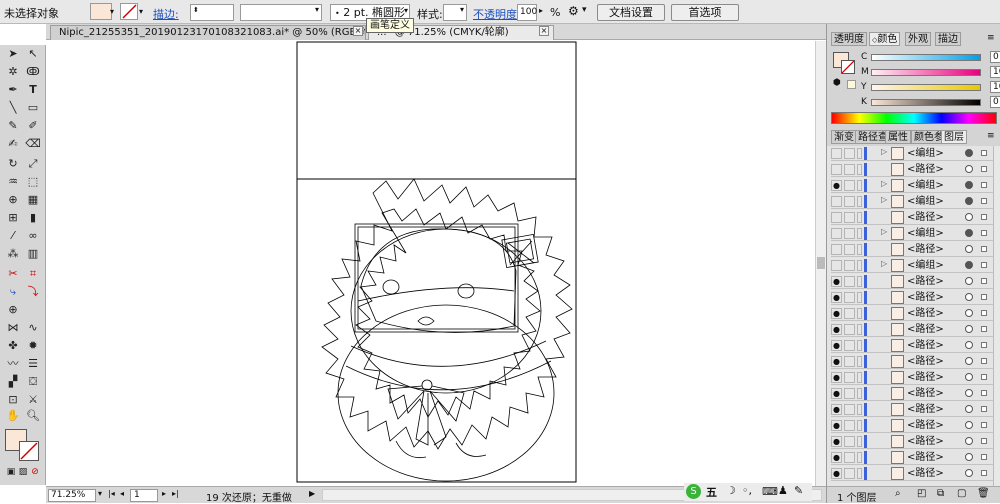  I want to click on chevron-down-icon: ▾, so click(100, 493).